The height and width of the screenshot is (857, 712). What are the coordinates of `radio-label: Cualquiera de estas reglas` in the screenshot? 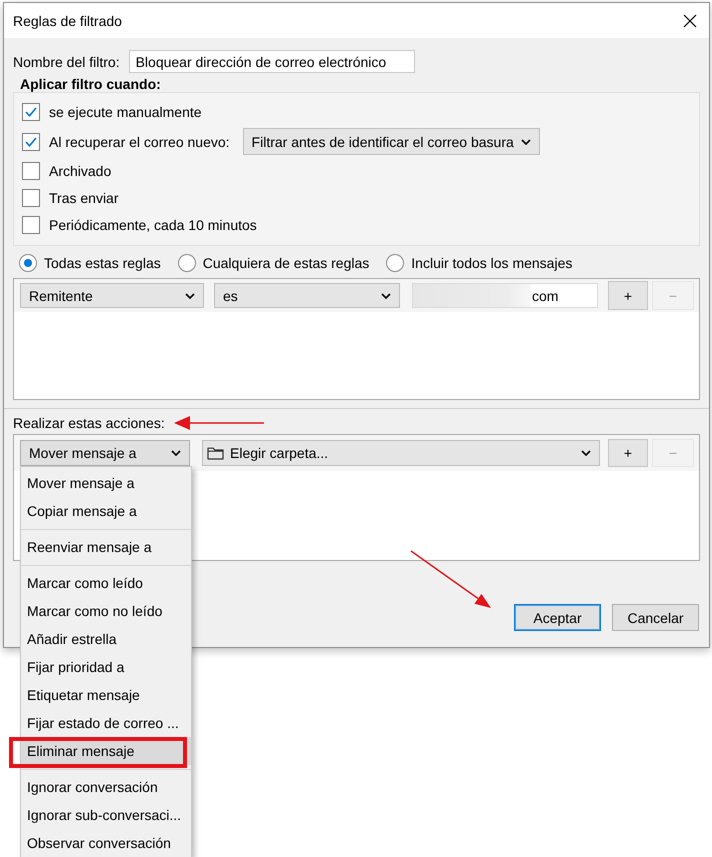 It's located at (286, 263).